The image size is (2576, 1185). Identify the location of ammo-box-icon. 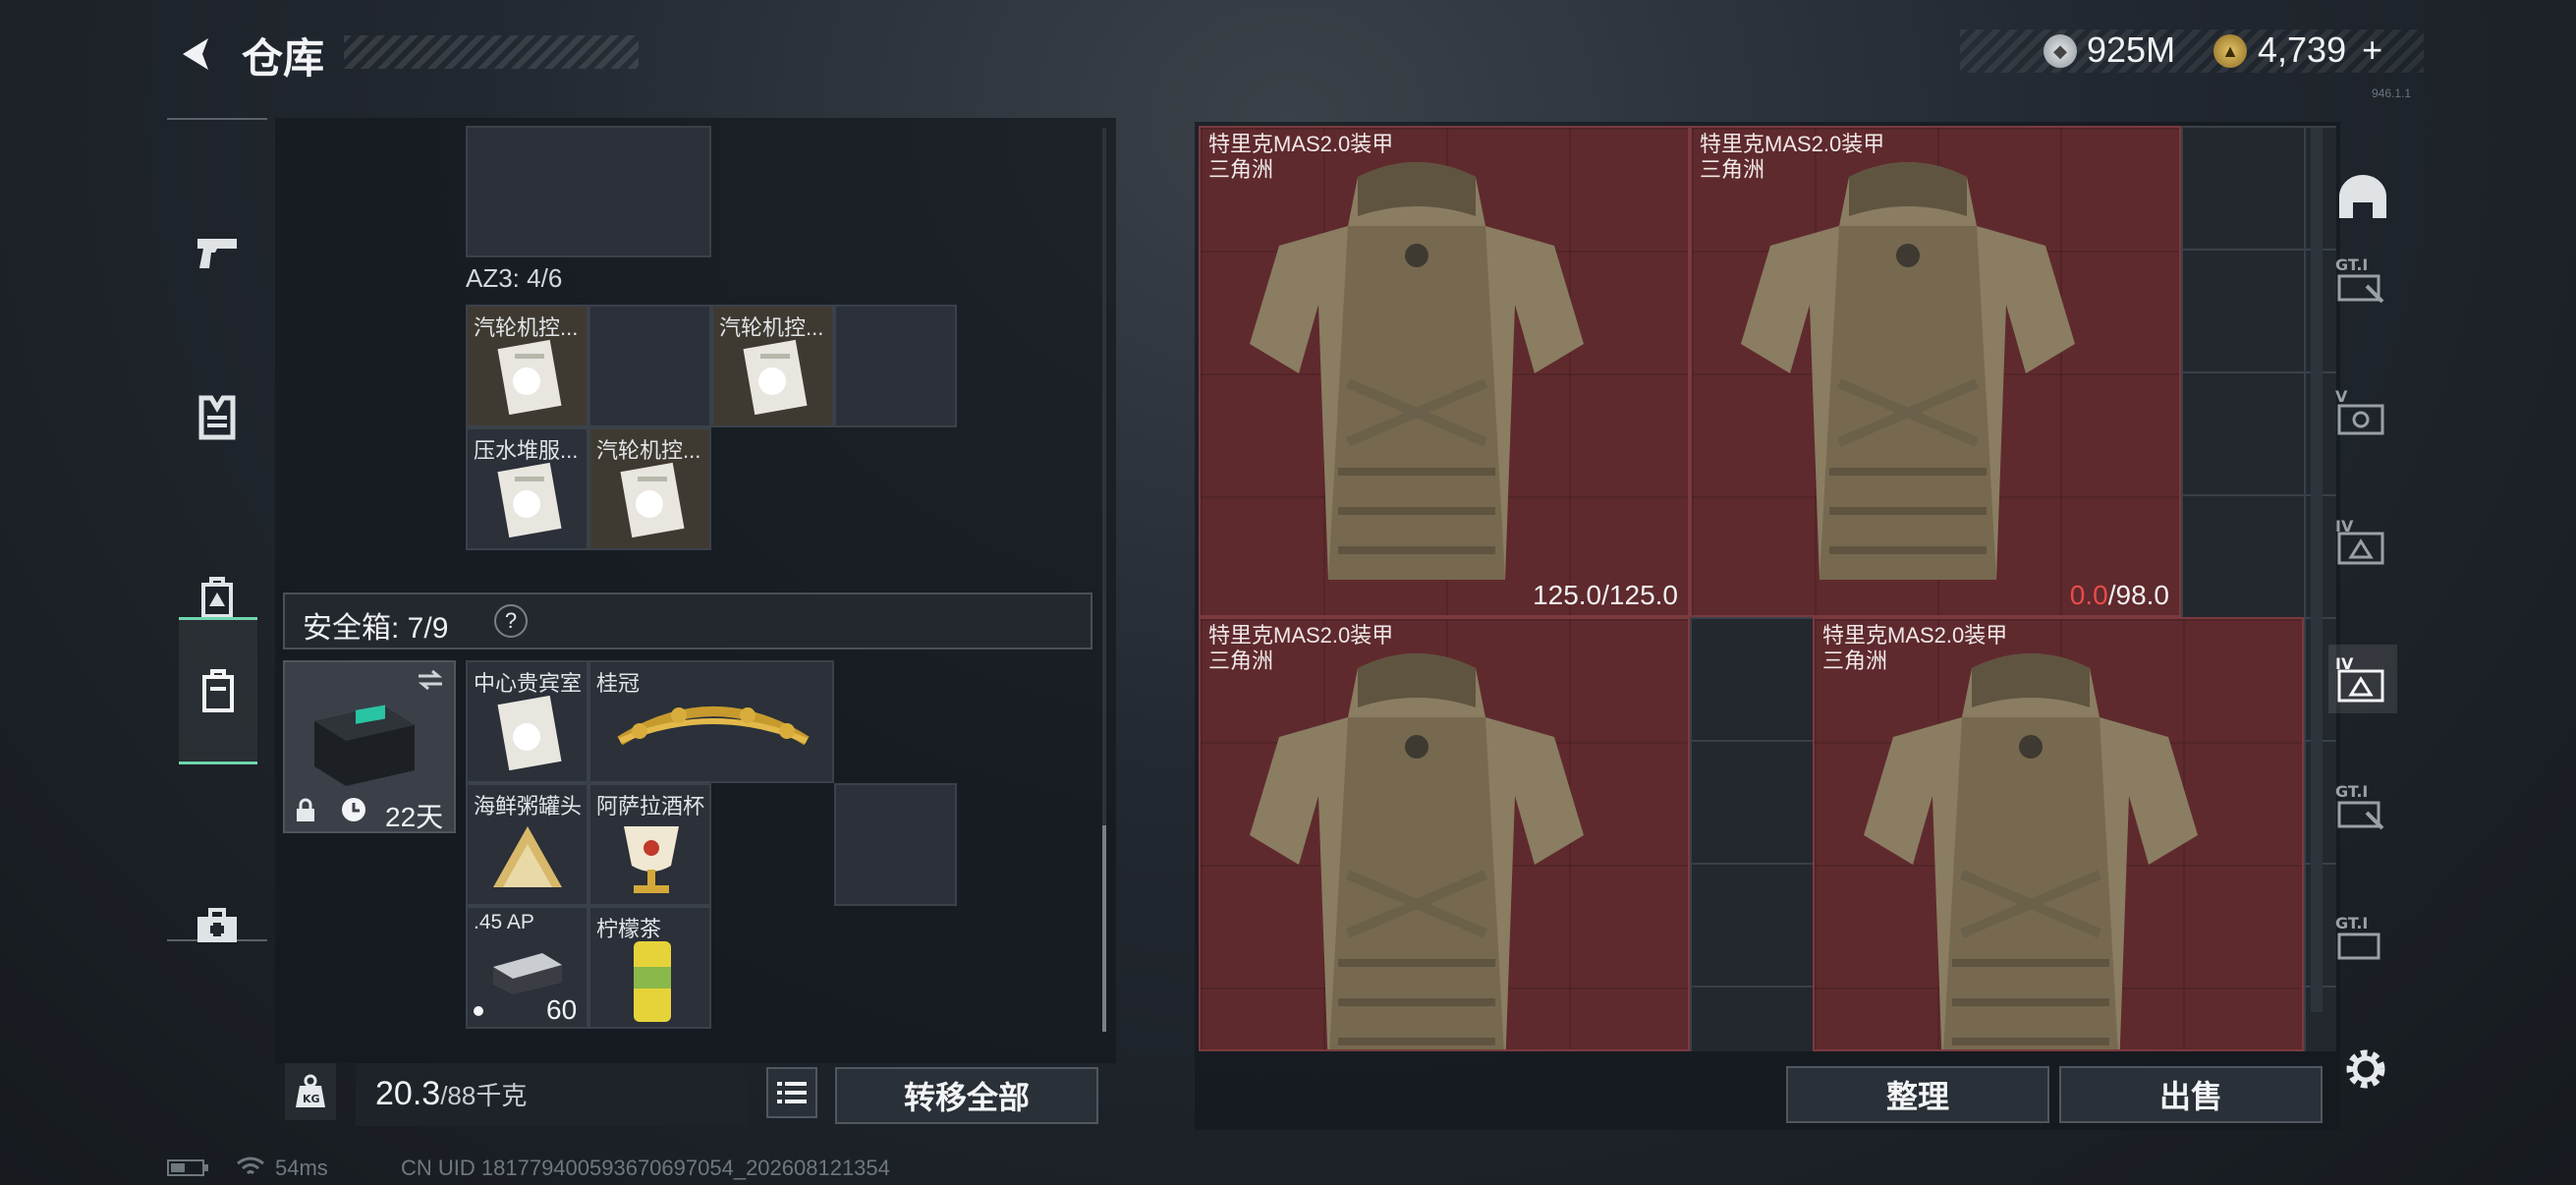
(527, 974).